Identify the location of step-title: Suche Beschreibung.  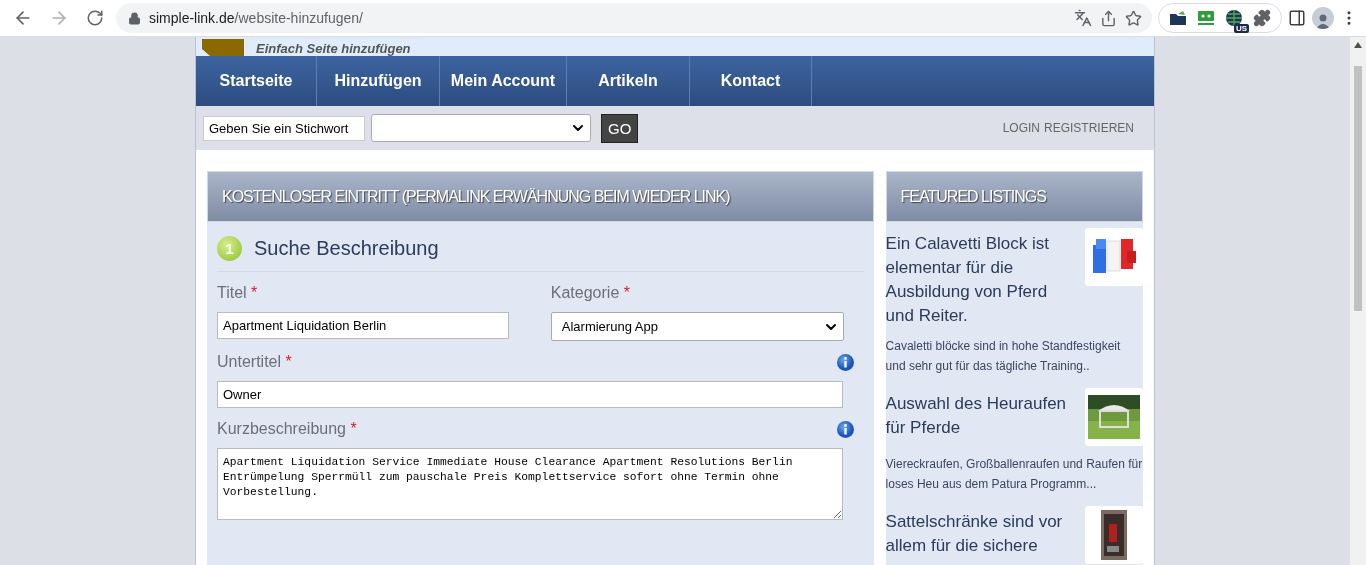
(346, 248).